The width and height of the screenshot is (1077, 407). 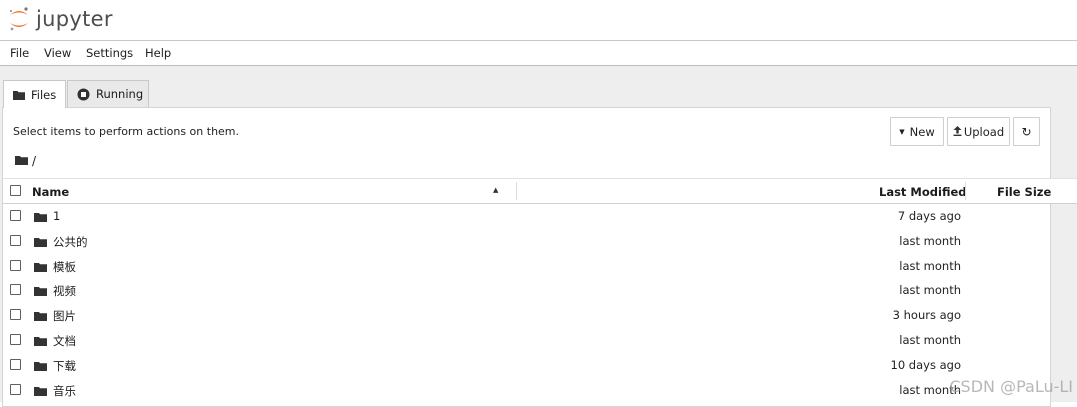 I want to click on sort-ascending-icon: ▲, so click(x=495, y=190).